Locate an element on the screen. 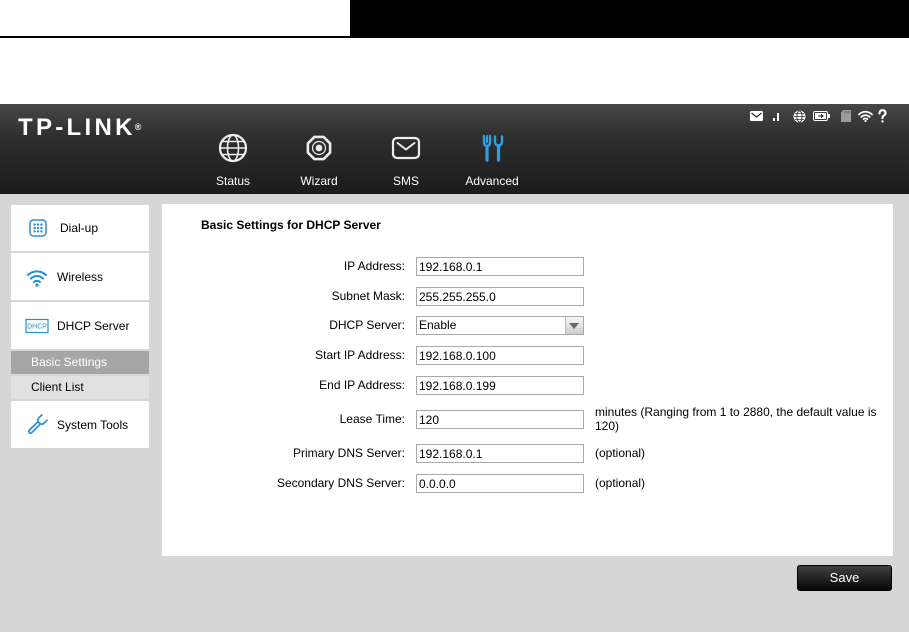 This screenshot has height=632, width=909. ip-address-input is located at coordinates (500, 266).